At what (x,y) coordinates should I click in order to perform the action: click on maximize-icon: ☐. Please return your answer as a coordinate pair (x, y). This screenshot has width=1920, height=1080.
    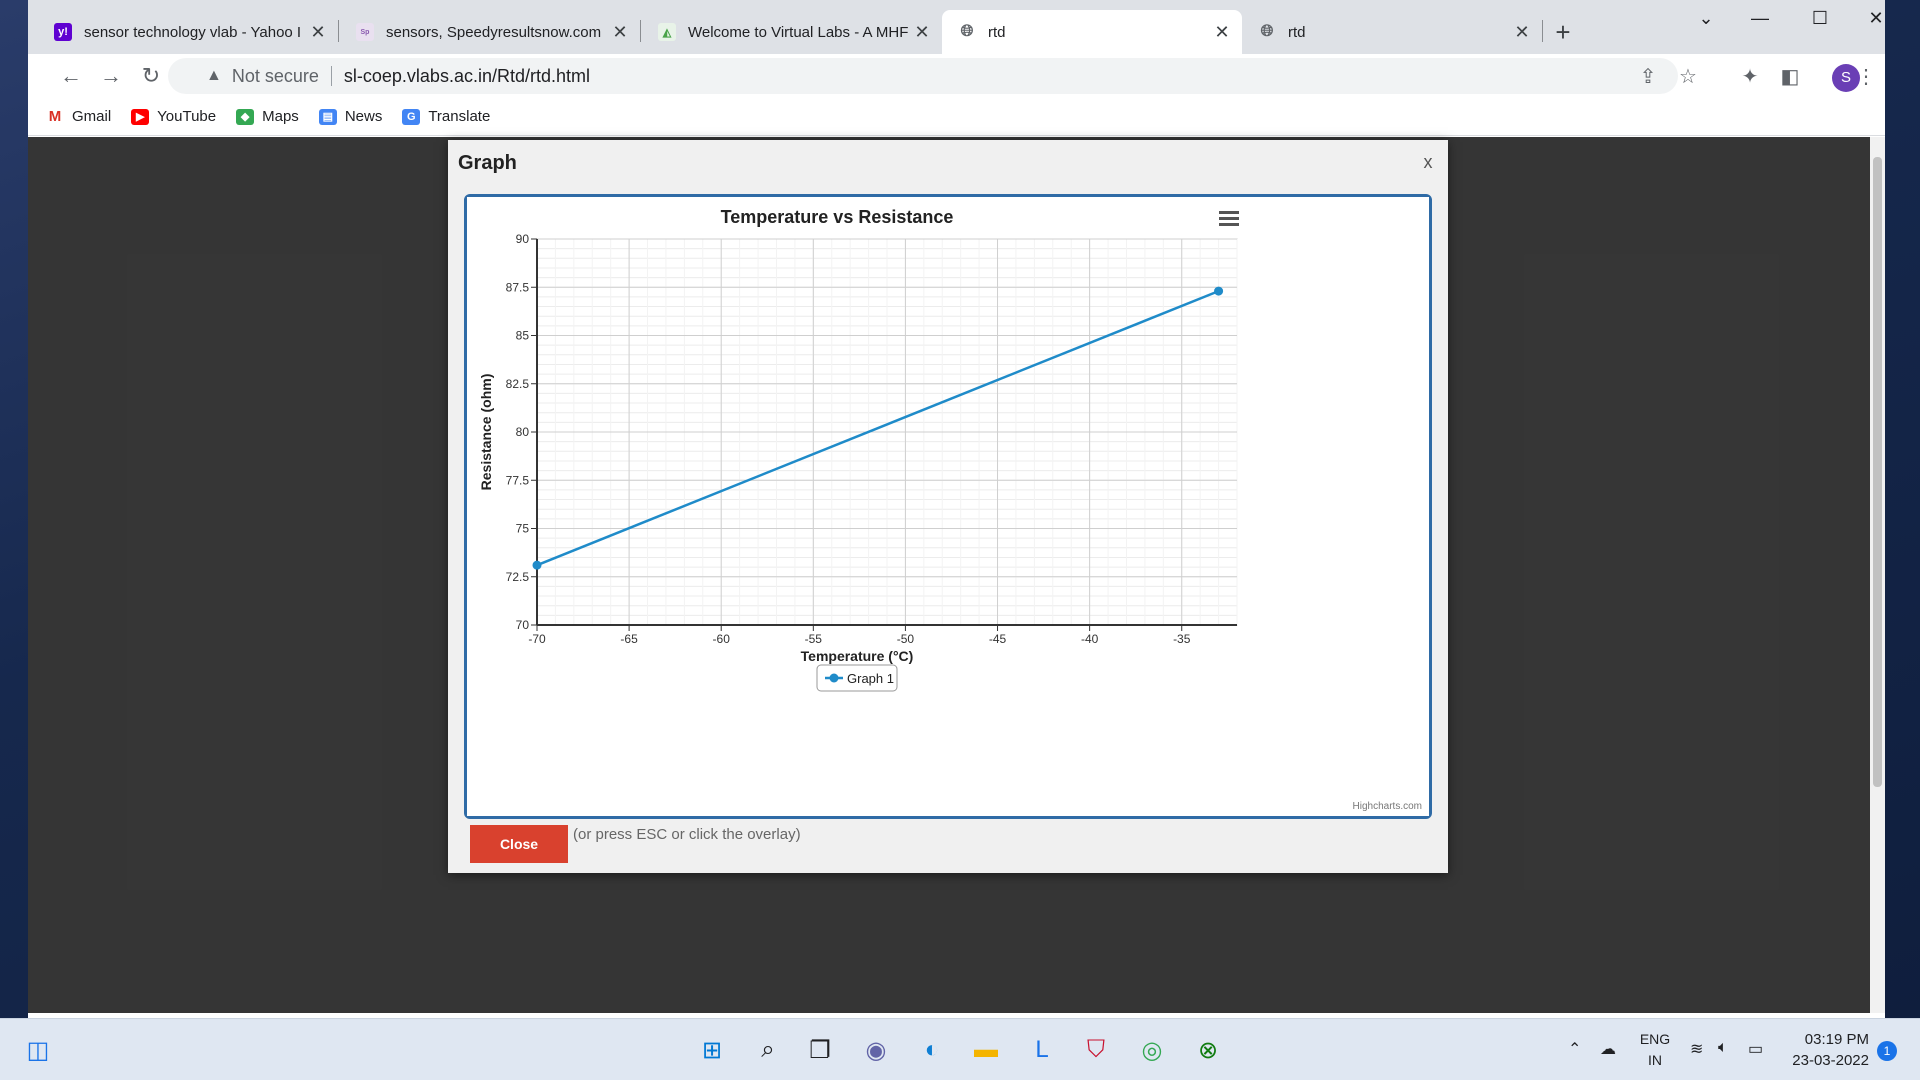
    Looking at the image, I should click on (1820, 18).